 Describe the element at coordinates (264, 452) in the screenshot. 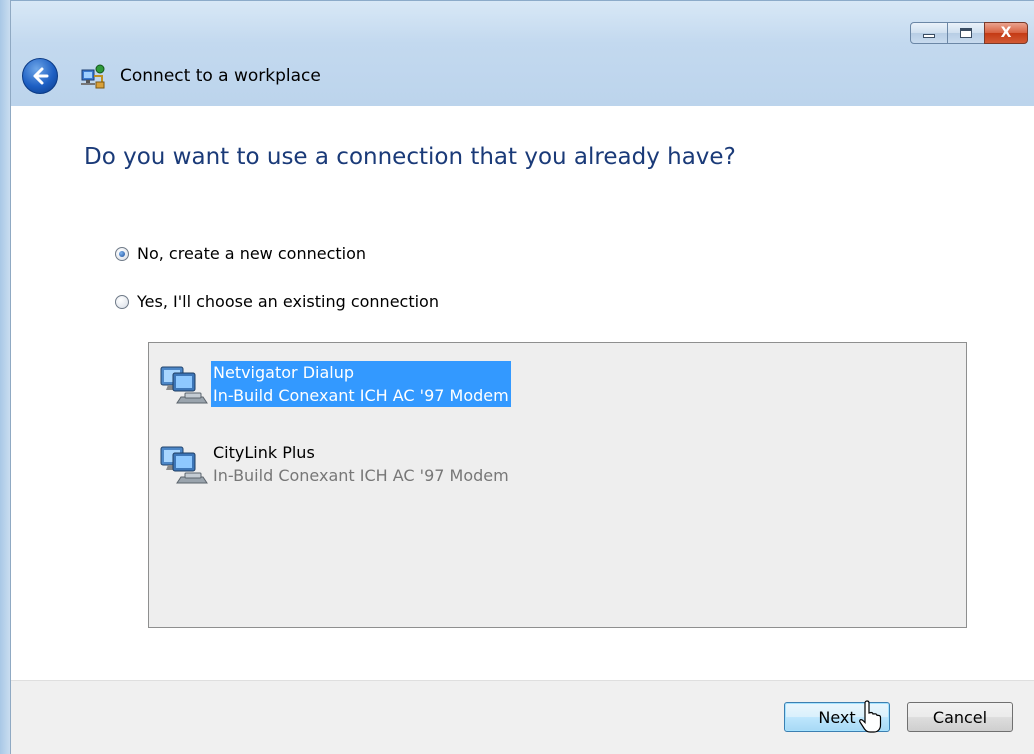

I see `connection-name: CityLink Plus` at that location.